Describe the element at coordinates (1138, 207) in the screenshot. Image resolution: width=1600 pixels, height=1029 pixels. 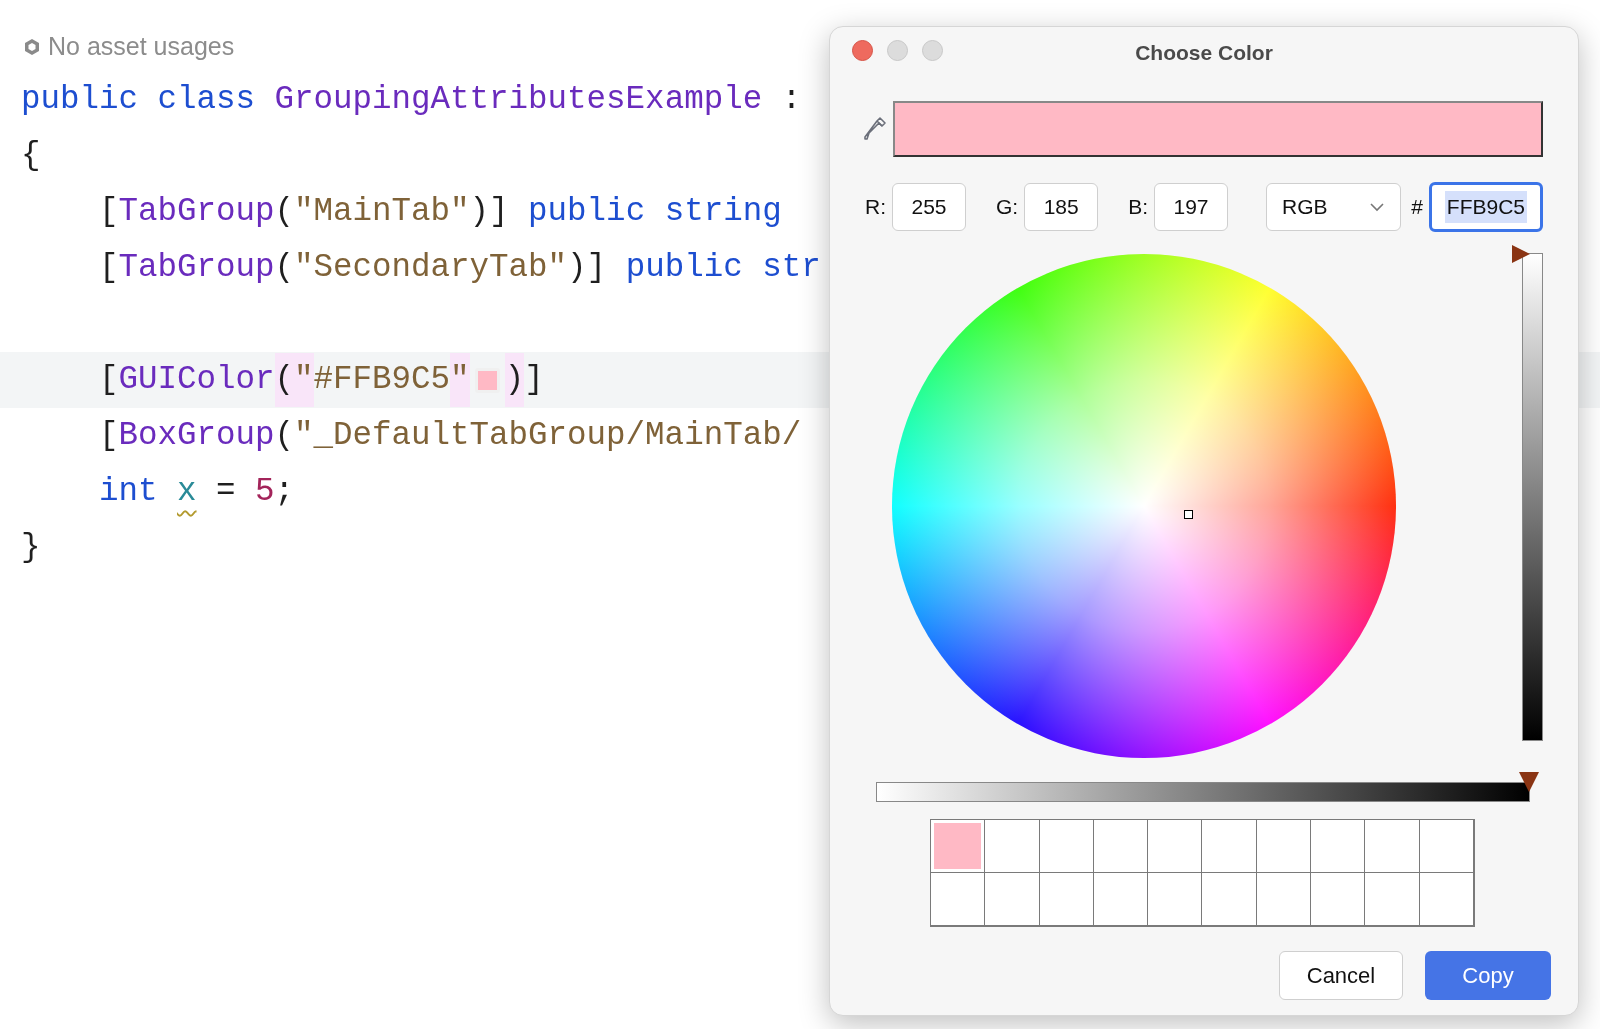
I see `channel-label: B:` at that location.